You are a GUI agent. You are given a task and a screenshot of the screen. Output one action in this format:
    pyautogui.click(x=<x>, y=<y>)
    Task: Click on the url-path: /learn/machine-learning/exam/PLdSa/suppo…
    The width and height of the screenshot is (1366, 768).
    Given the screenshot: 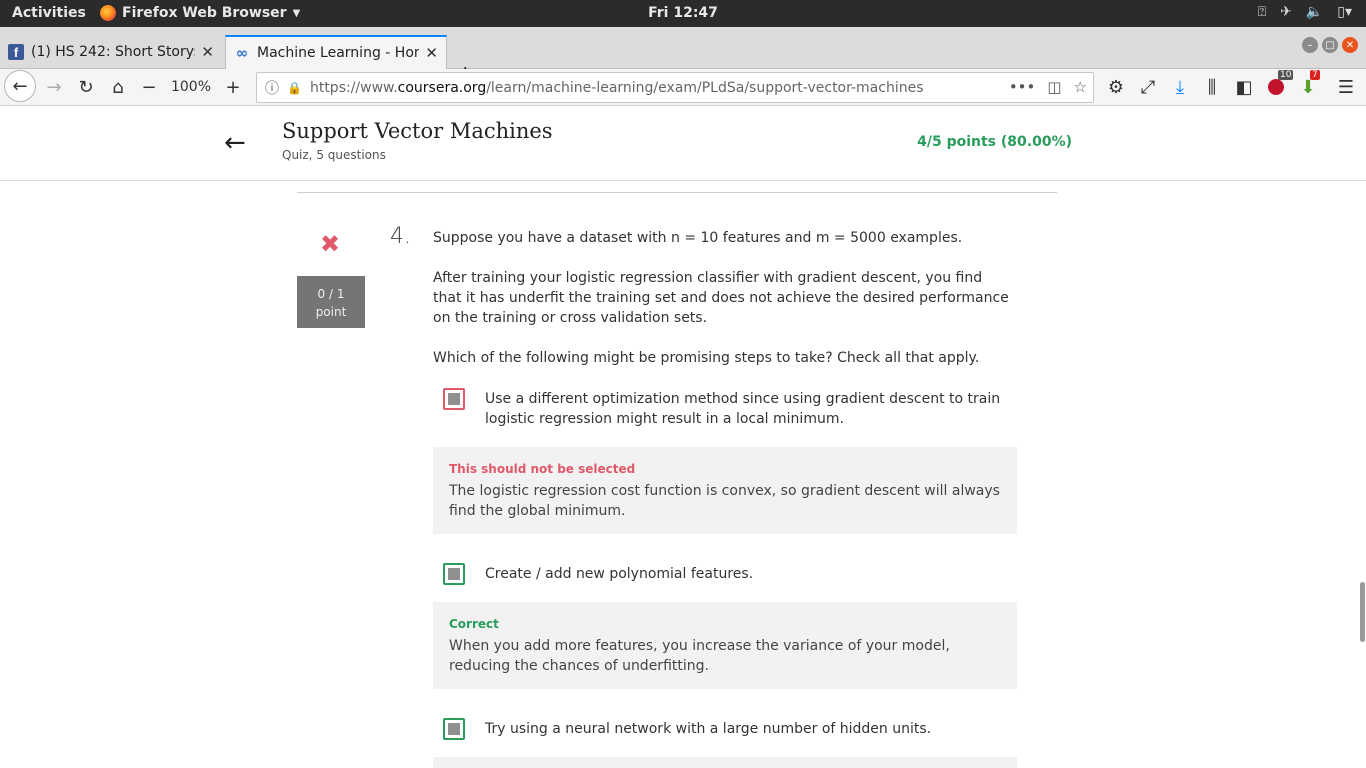 What is the action you would take?
    pyautogui.click(x=705, y=87)
    